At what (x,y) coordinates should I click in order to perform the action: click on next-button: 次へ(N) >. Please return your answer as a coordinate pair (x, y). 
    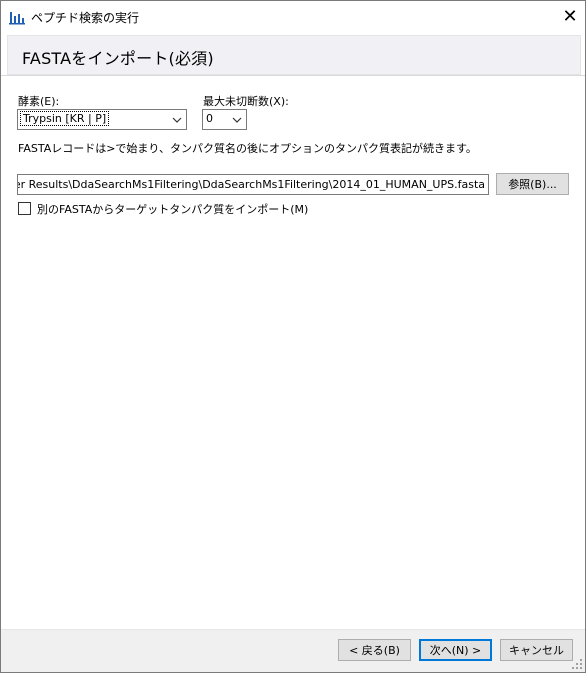
    Looking at the image, I should click on (455, 650).